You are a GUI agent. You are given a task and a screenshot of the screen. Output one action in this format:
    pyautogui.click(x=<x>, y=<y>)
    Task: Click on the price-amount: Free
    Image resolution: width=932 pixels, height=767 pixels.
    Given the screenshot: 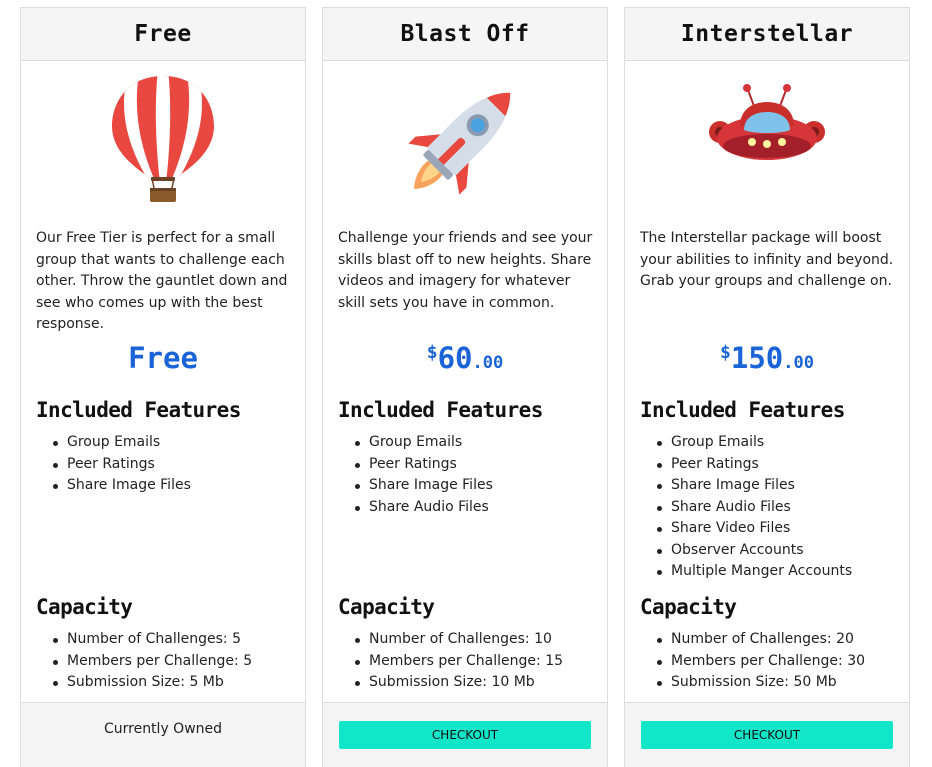 What is the action you would take?
    pyautogui.click(x=163, y=358)
    